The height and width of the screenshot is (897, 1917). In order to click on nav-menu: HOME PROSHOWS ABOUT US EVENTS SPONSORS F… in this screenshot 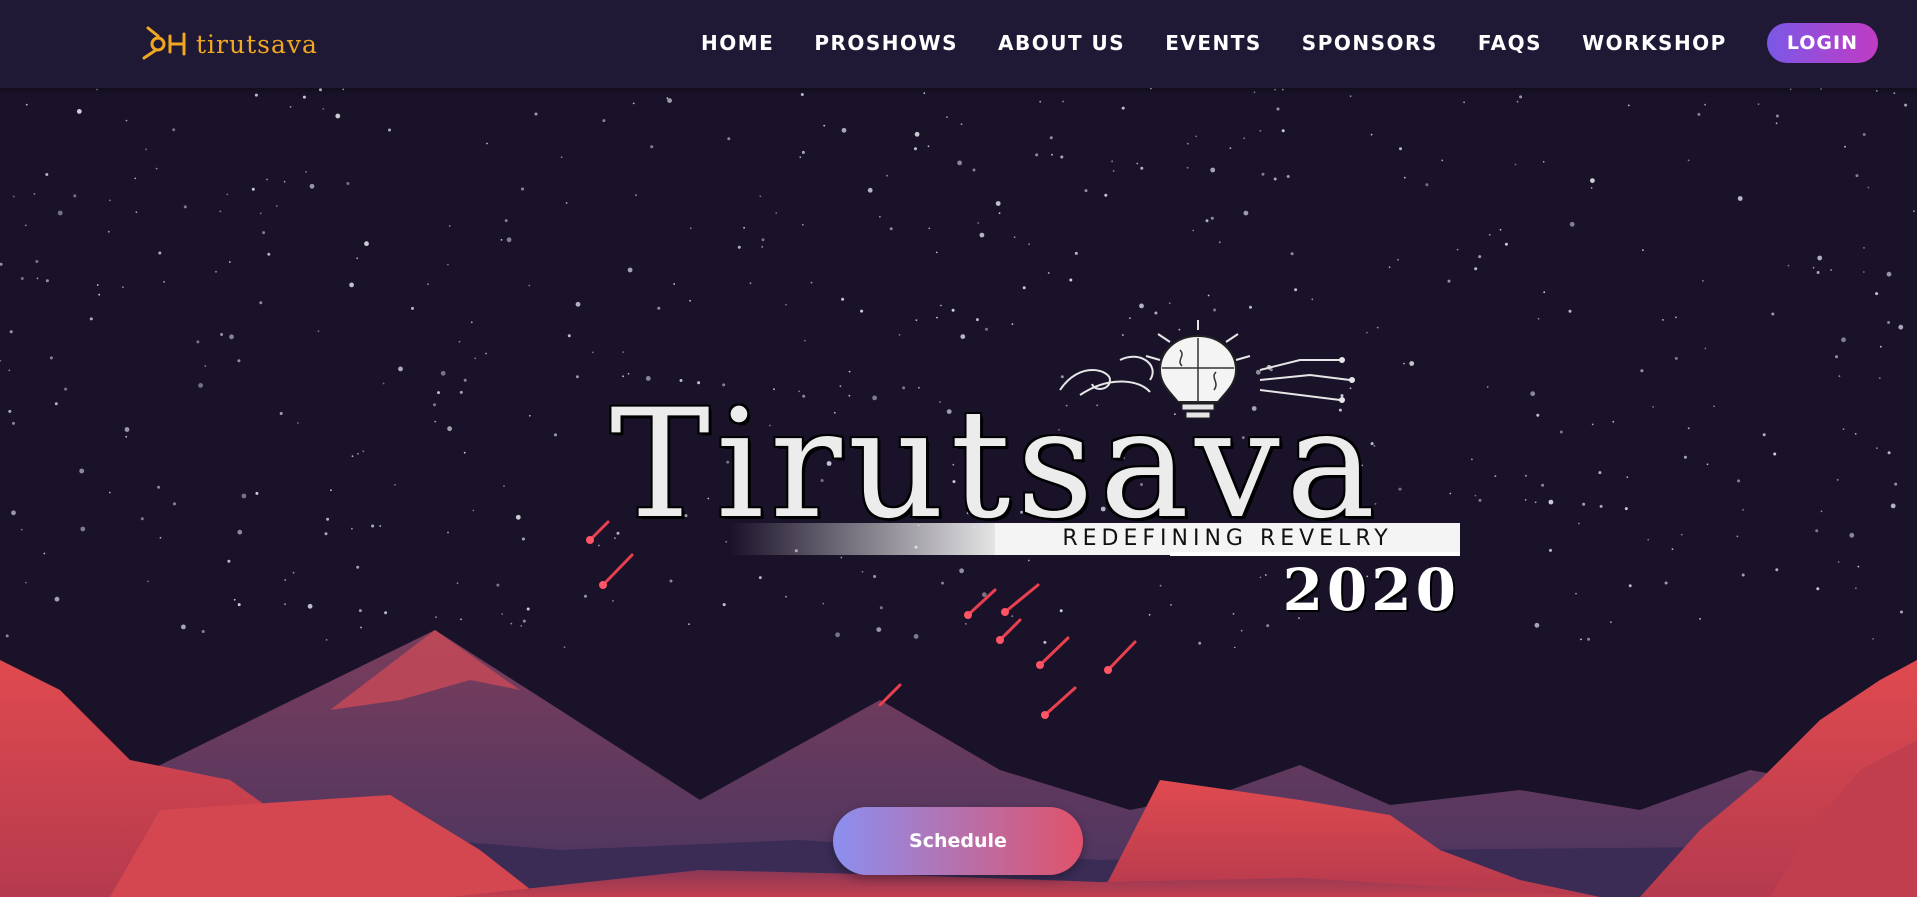, I will do `click(1289, 43)`.